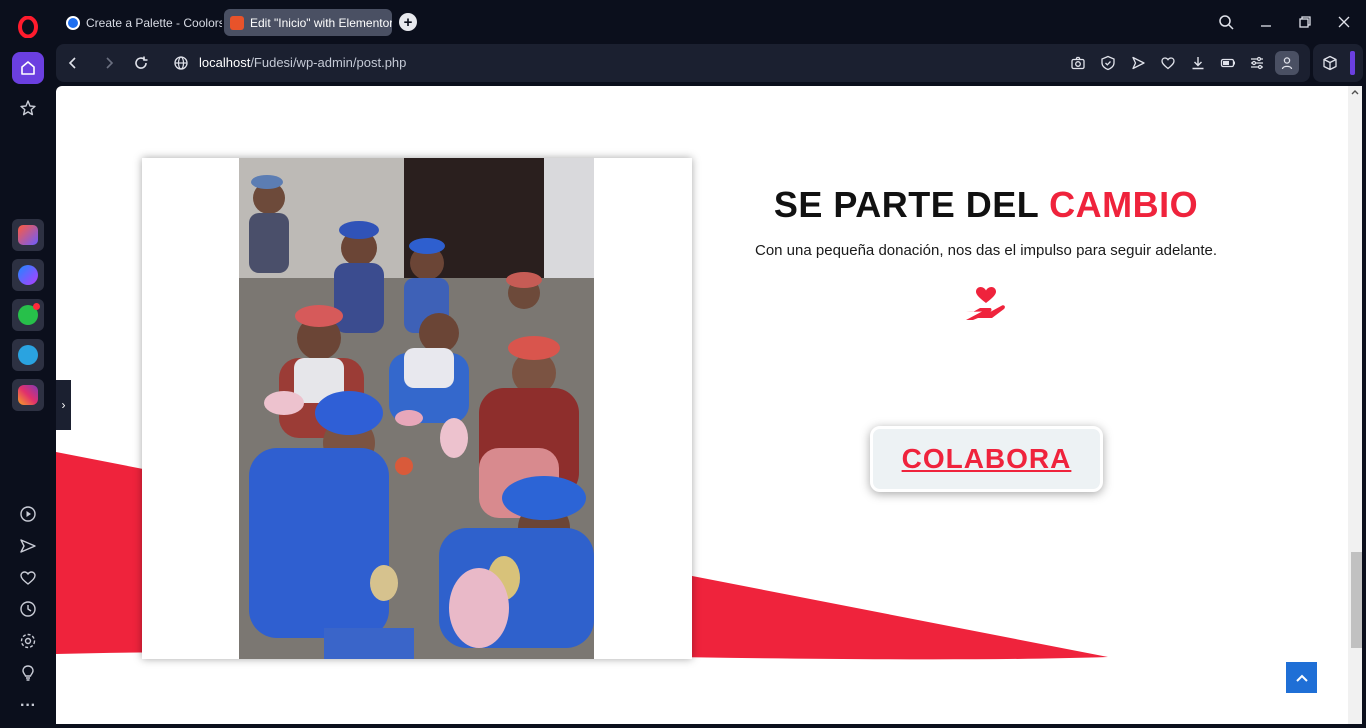 This screenshot has height=728, width=1366. I want to click on history-icon, so click(28, 609).